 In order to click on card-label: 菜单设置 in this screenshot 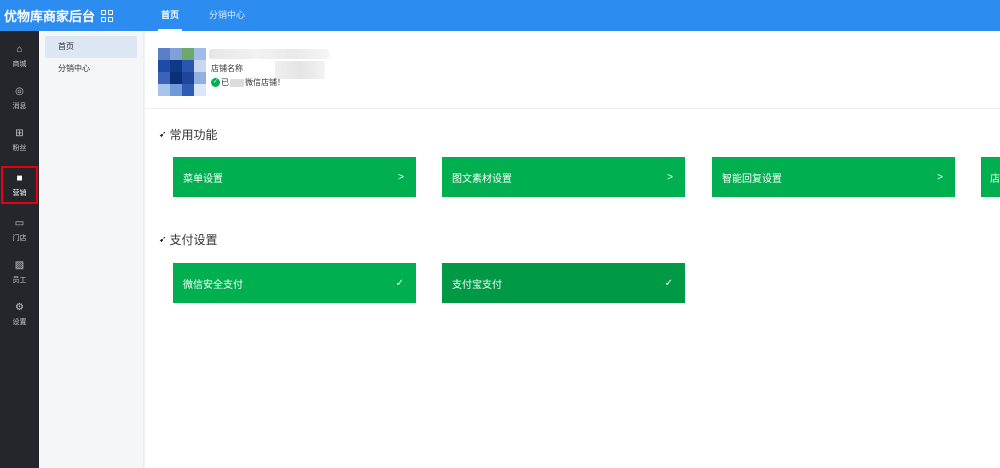, I will do `click(203, 179)`.